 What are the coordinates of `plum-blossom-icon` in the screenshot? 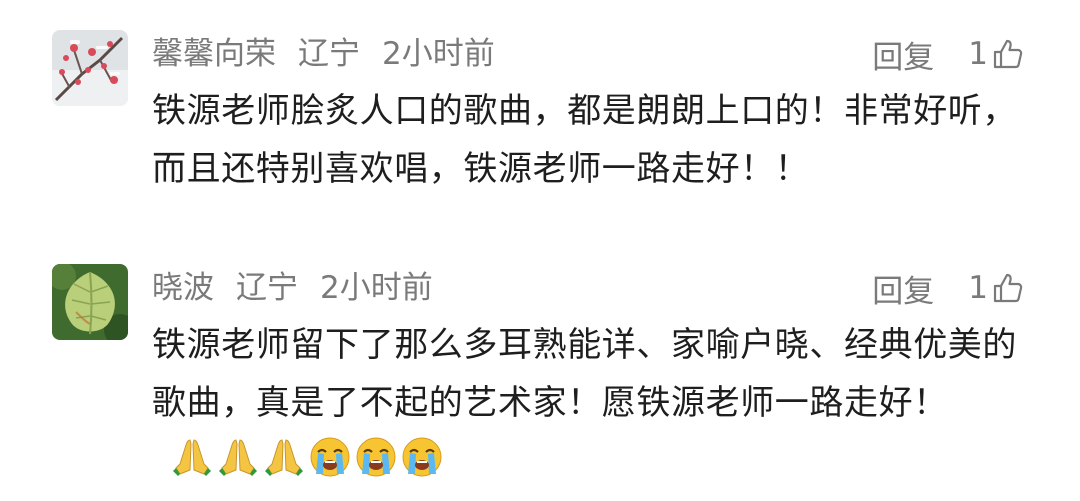 It's located at (90, 68).